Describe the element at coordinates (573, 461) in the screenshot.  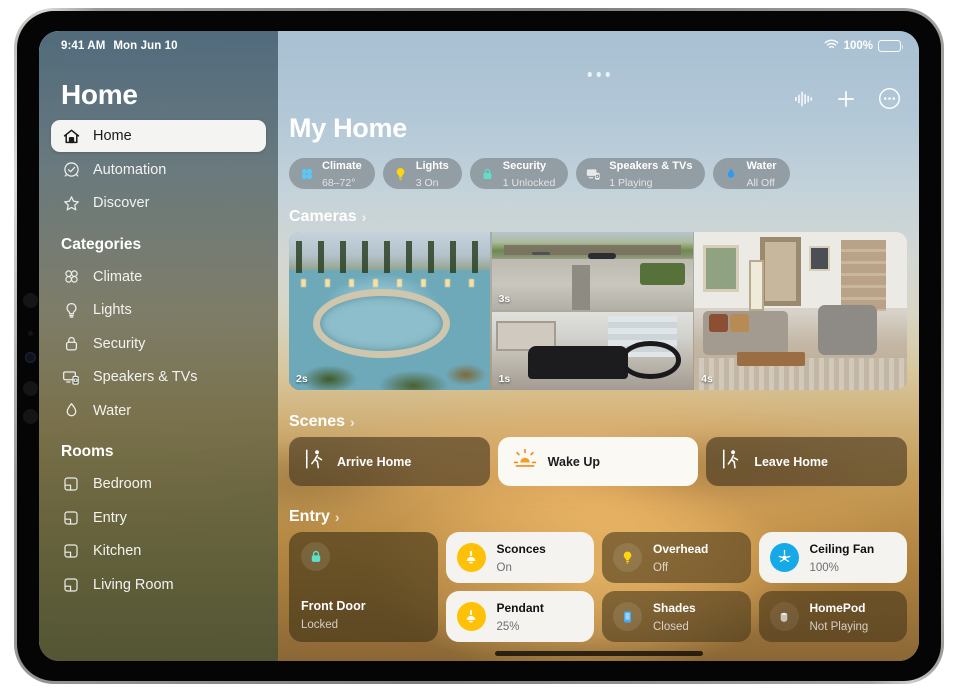
I see `scene-label: Wake Up` at that location.